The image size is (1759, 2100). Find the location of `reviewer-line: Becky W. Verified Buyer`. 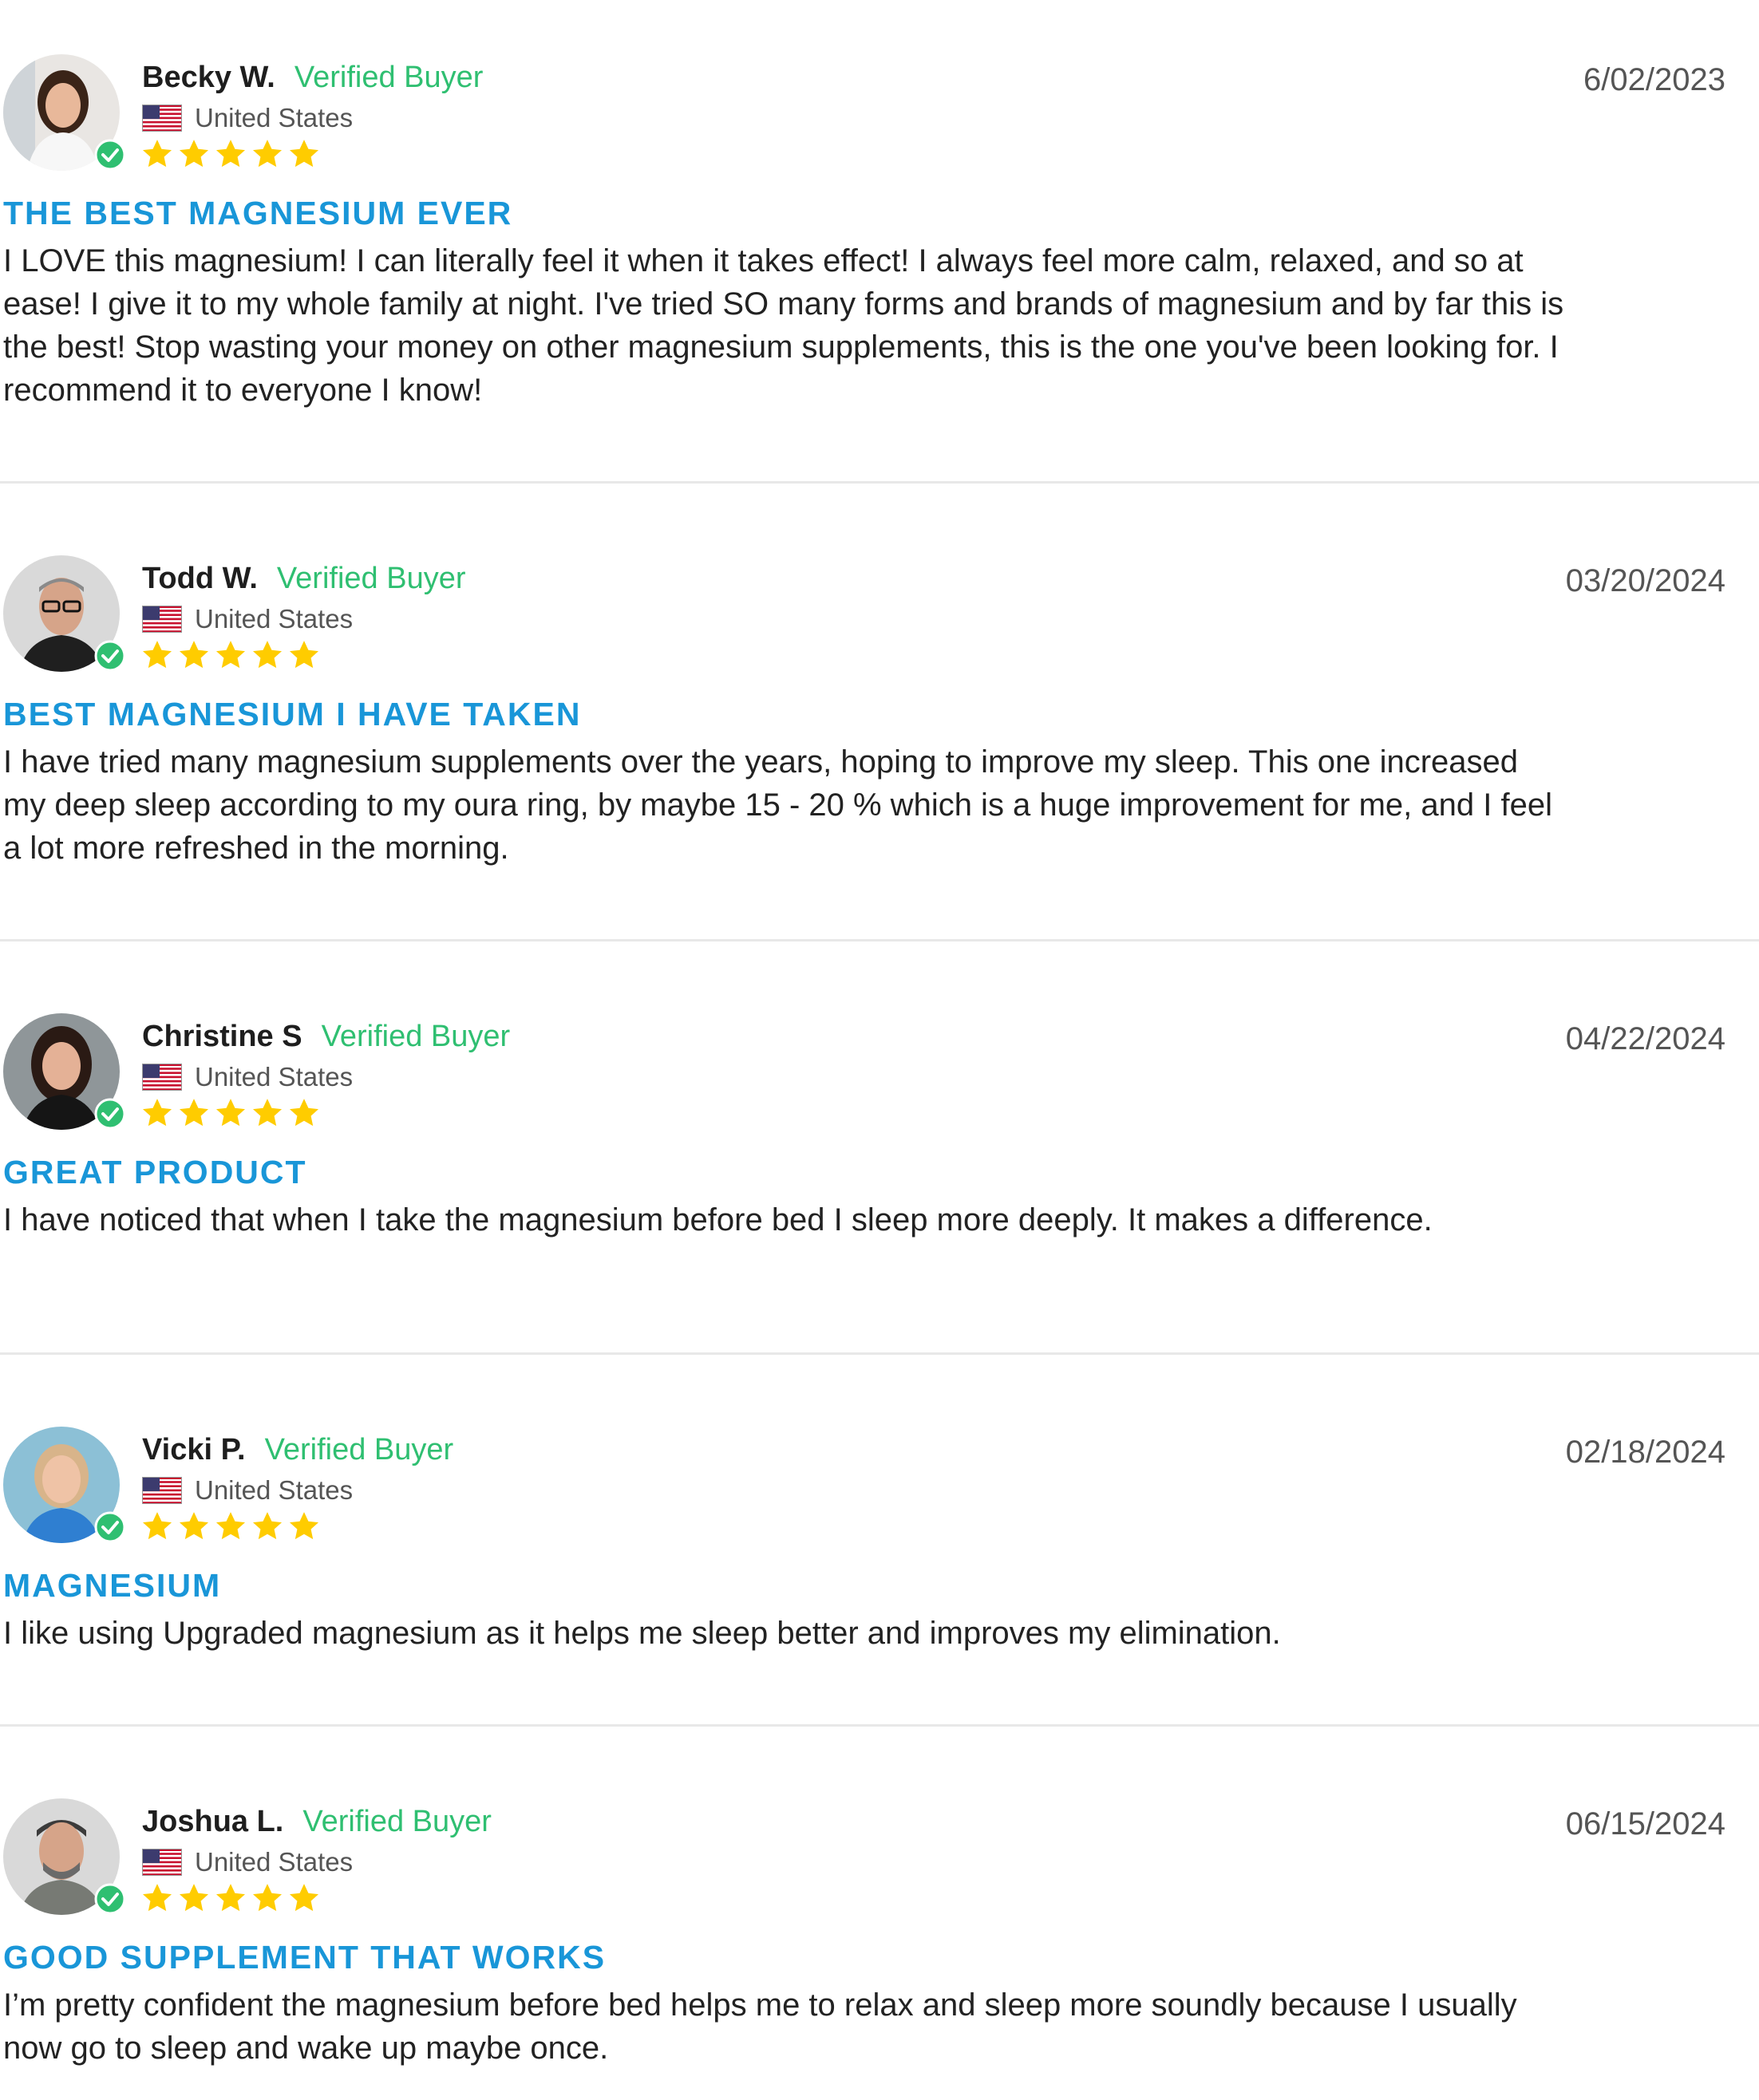

reviewer-line: Becky W. Verified Buyer is located at coordinates (312, 80).